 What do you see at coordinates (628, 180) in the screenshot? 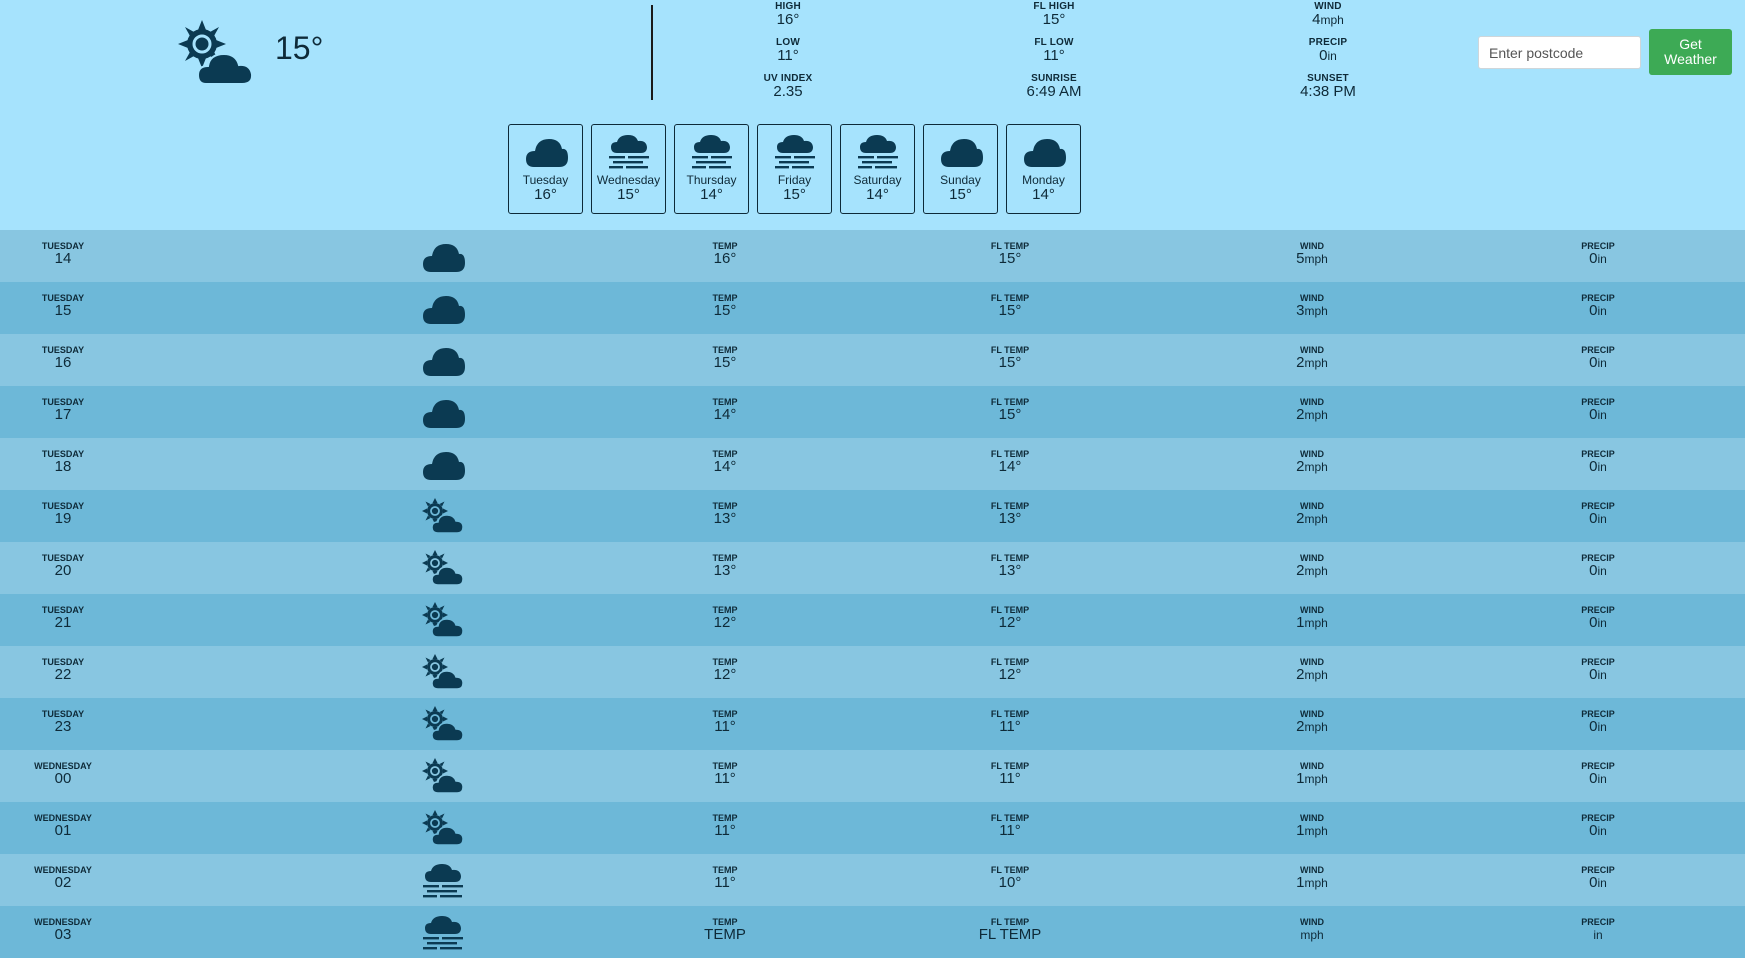
I see `day-name: Wednesday` at bounding box center [628, 180].